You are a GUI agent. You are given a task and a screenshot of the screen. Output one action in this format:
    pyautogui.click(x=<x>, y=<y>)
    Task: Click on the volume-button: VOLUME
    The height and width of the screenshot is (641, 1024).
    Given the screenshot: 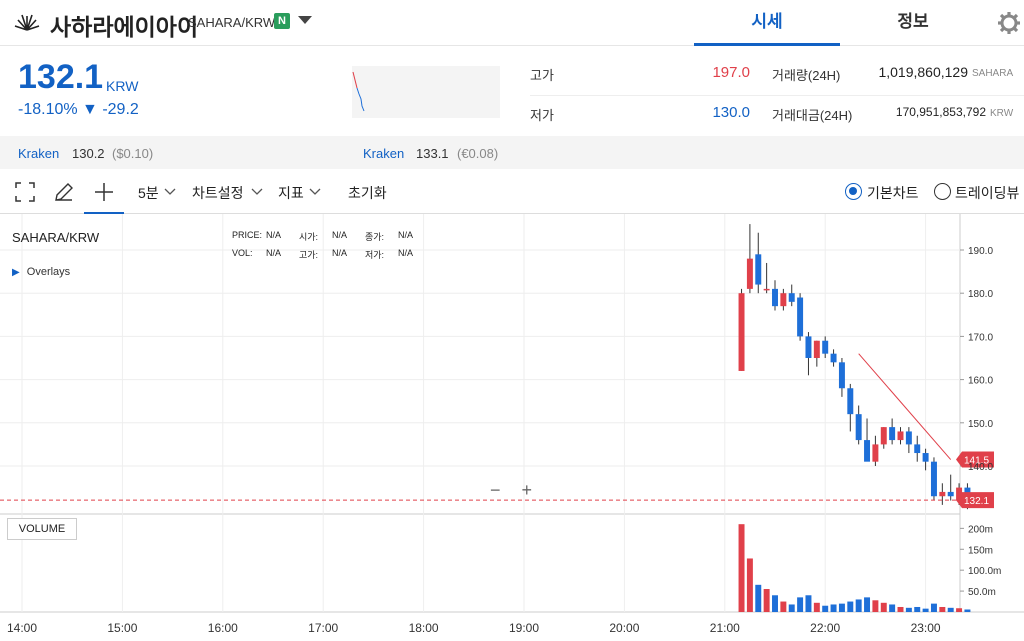 What is the action you would take?
    pyautogui.click(x=42, y=529)
    